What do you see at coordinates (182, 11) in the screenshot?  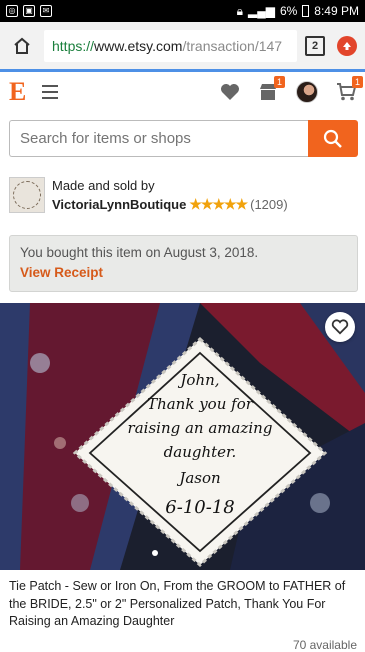 I see `status-bar: ◎ ▣ ✉ 🔒︎ ▂▄▆ 6% 8:49 PM` at bounding box center [182, 11].